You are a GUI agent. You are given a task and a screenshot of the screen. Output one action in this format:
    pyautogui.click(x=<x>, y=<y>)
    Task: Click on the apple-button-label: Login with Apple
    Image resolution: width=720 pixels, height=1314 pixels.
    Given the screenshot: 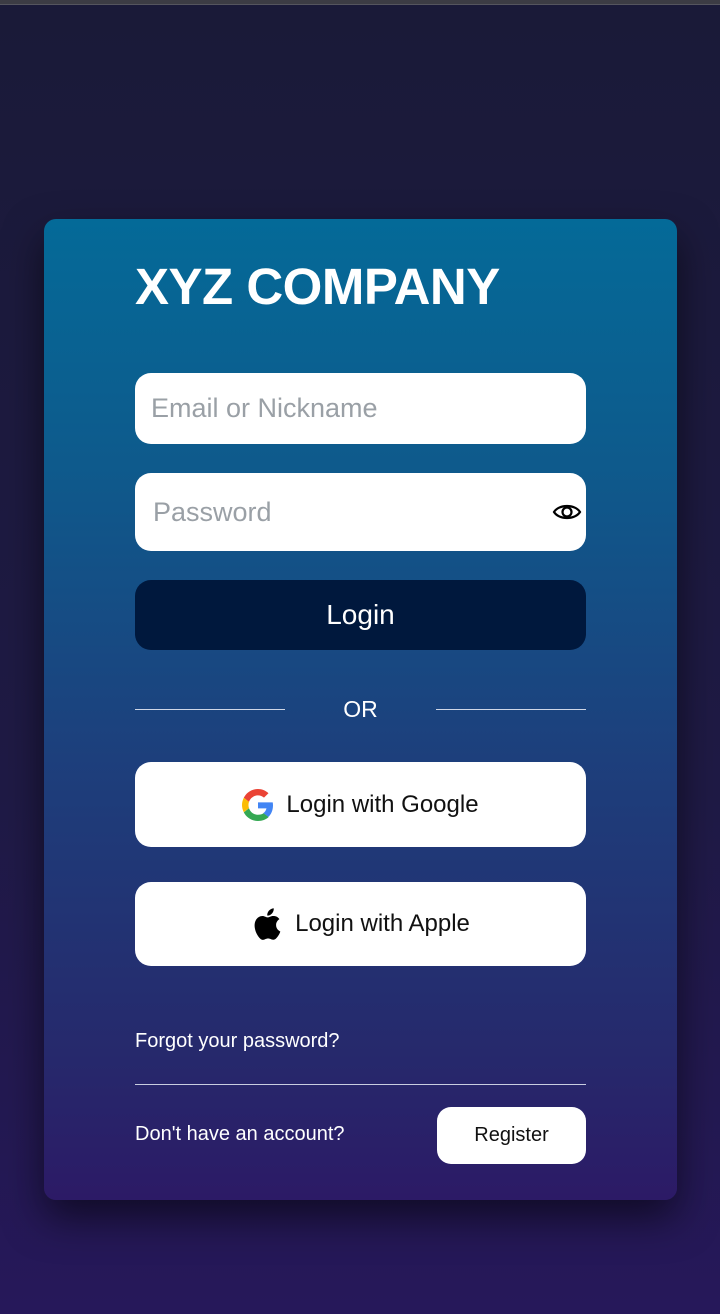 What is the action you would take?
    pyautogui.click(x=382, y=923)
    